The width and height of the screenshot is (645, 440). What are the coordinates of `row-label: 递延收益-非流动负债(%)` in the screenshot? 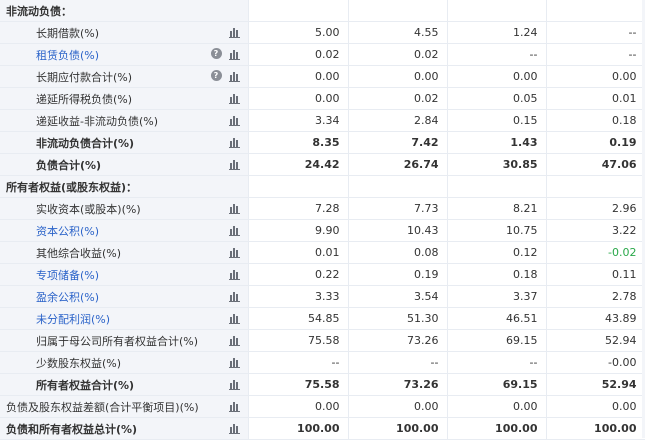 It's located at (97, 121).